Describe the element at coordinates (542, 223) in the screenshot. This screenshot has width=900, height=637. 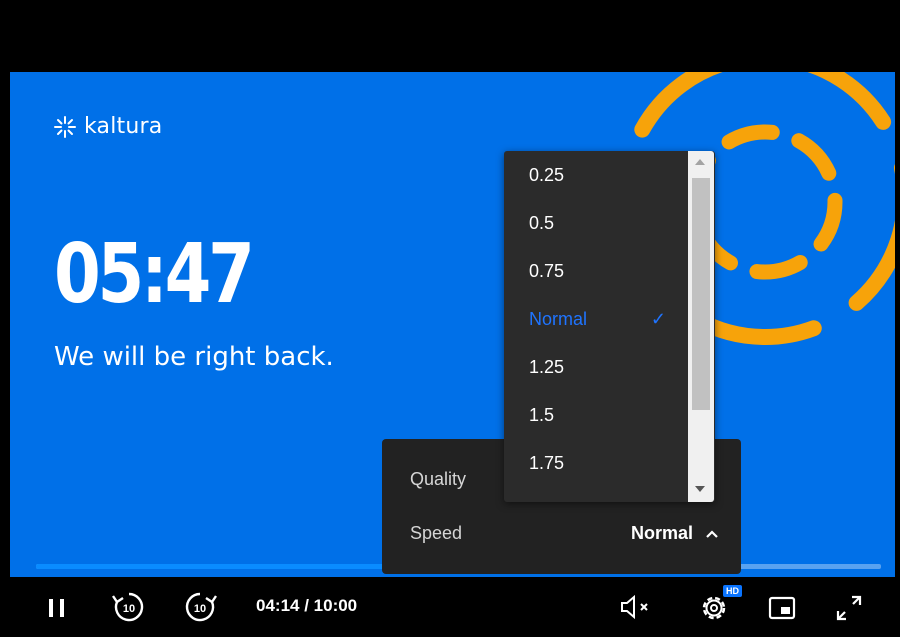
I see `speed-option-label: 0.5` at that location.